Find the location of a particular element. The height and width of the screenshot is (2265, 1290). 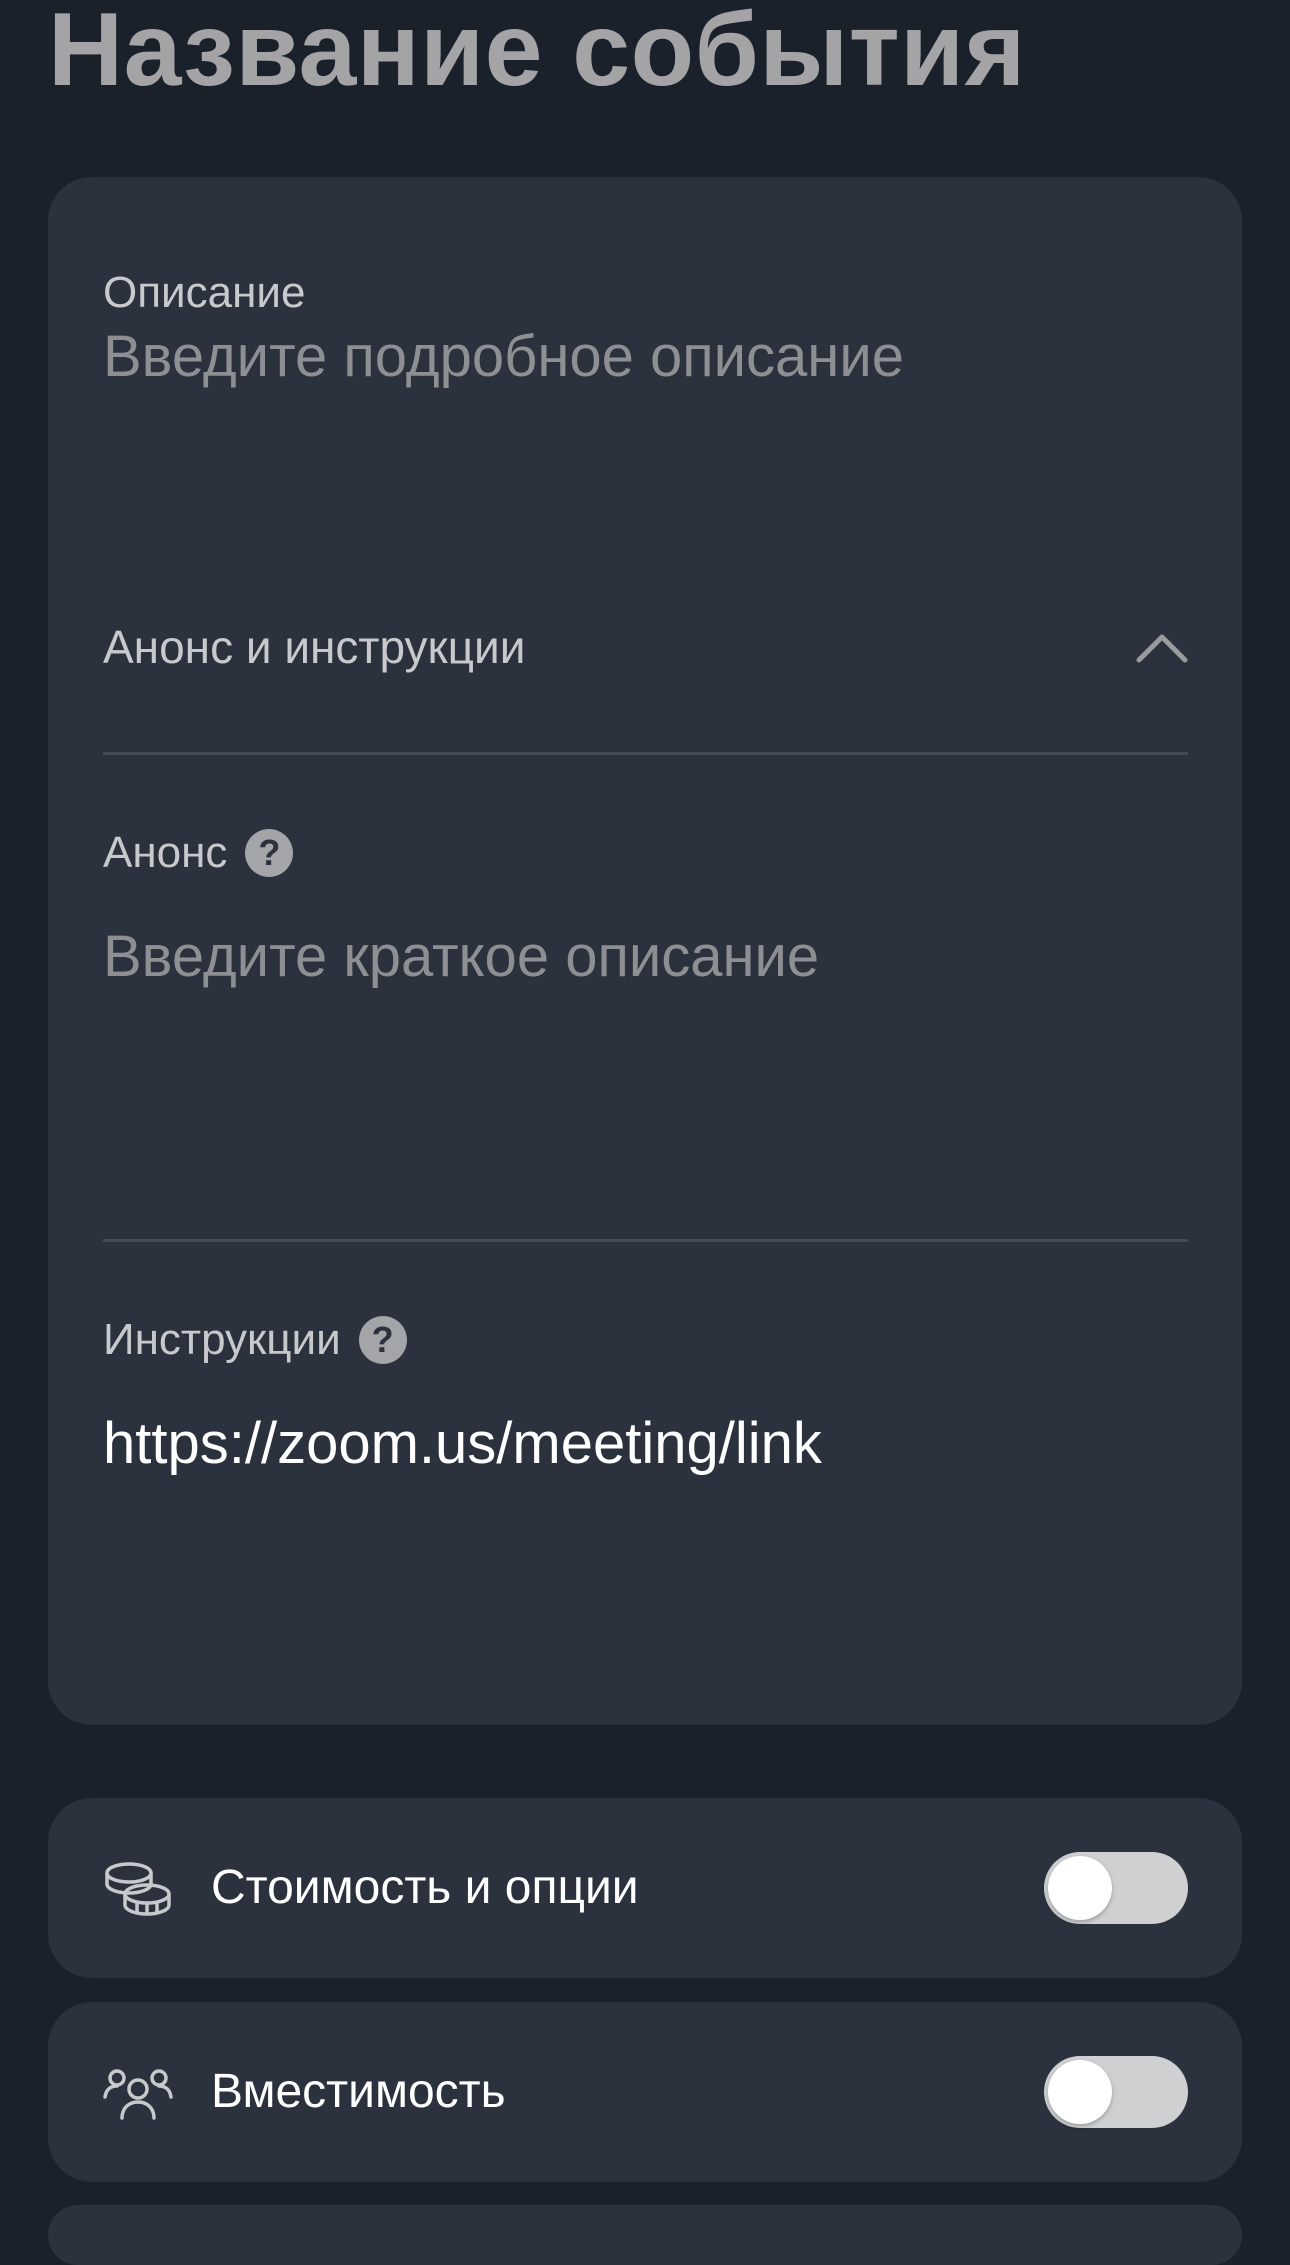

chevron-up-icon is located at coordinates (1162, 648).